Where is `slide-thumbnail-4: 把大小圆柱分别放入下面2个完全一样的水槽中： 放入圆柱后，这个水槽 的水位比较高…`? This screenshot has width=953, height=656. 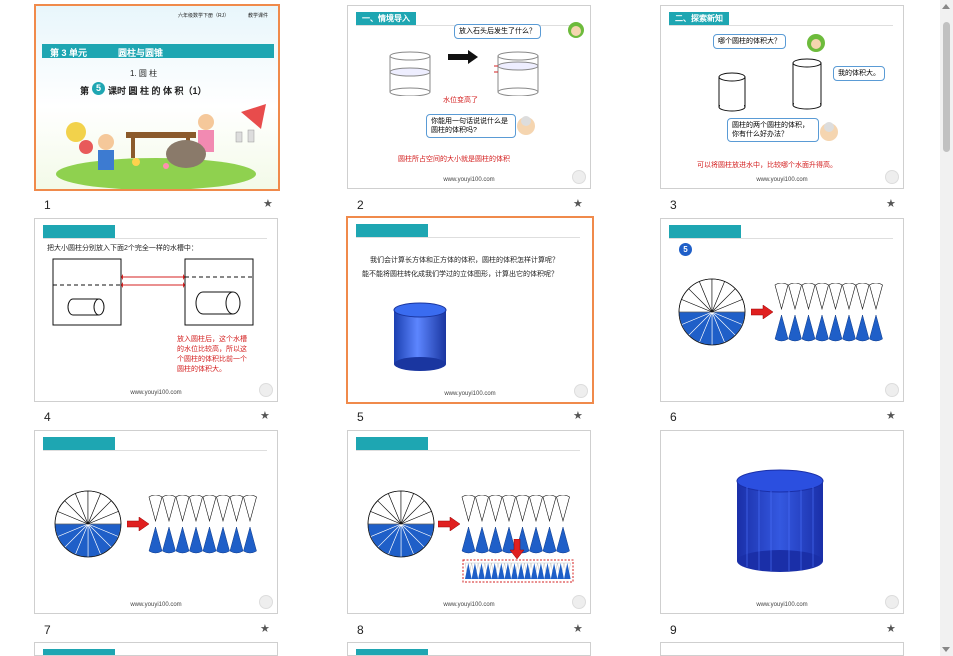 slide-thumbnail-4: 把大小圆柱分别放入下面2个完全一样的水槽中： 放入圆柱后，这个水槽 的水位比较高… is located at coordinates (156, 310).